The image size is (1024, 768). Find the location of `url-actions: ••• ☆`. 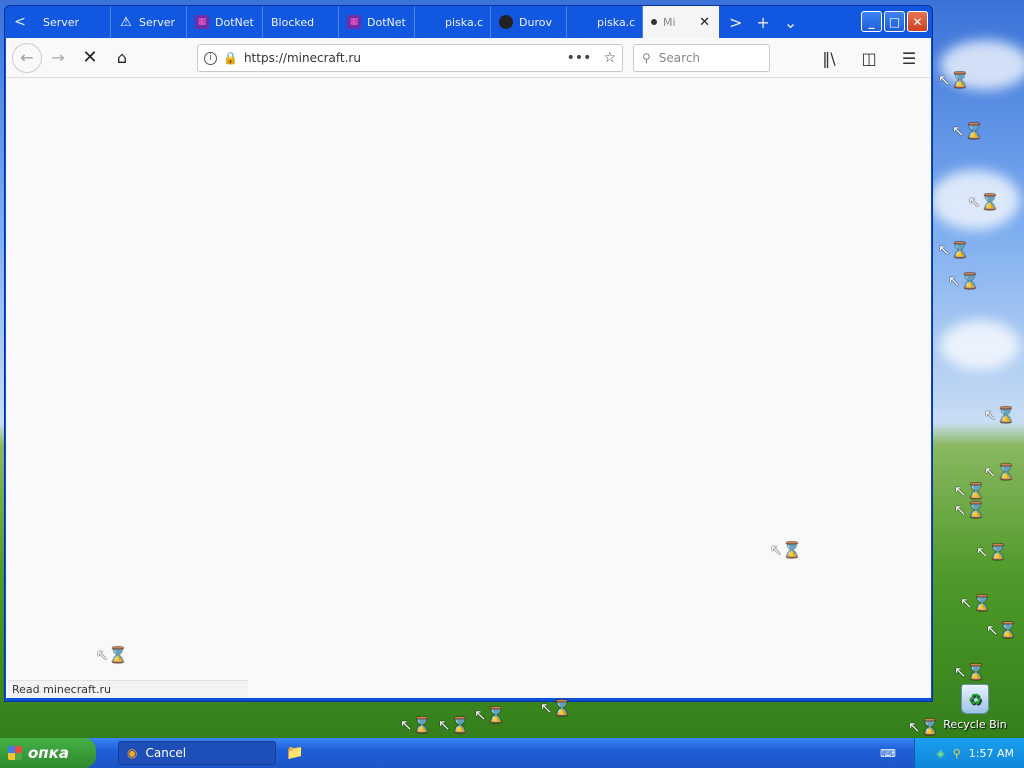

url-actions: ••• ☆ is located at coordinates (591, 58).